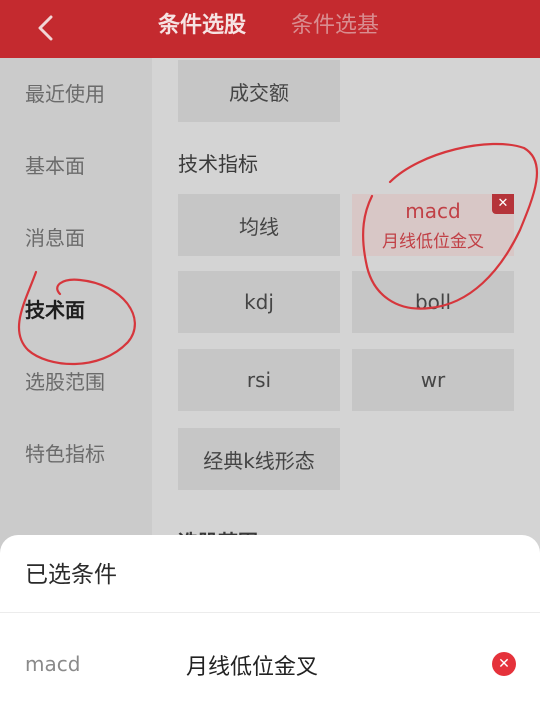 This screenshot has width=540, height=721. What do you see at coordinates (270, 29) in the screenshot?
I see `top-bar: 条件选股 条件选基` at bounding box center [270, 29].